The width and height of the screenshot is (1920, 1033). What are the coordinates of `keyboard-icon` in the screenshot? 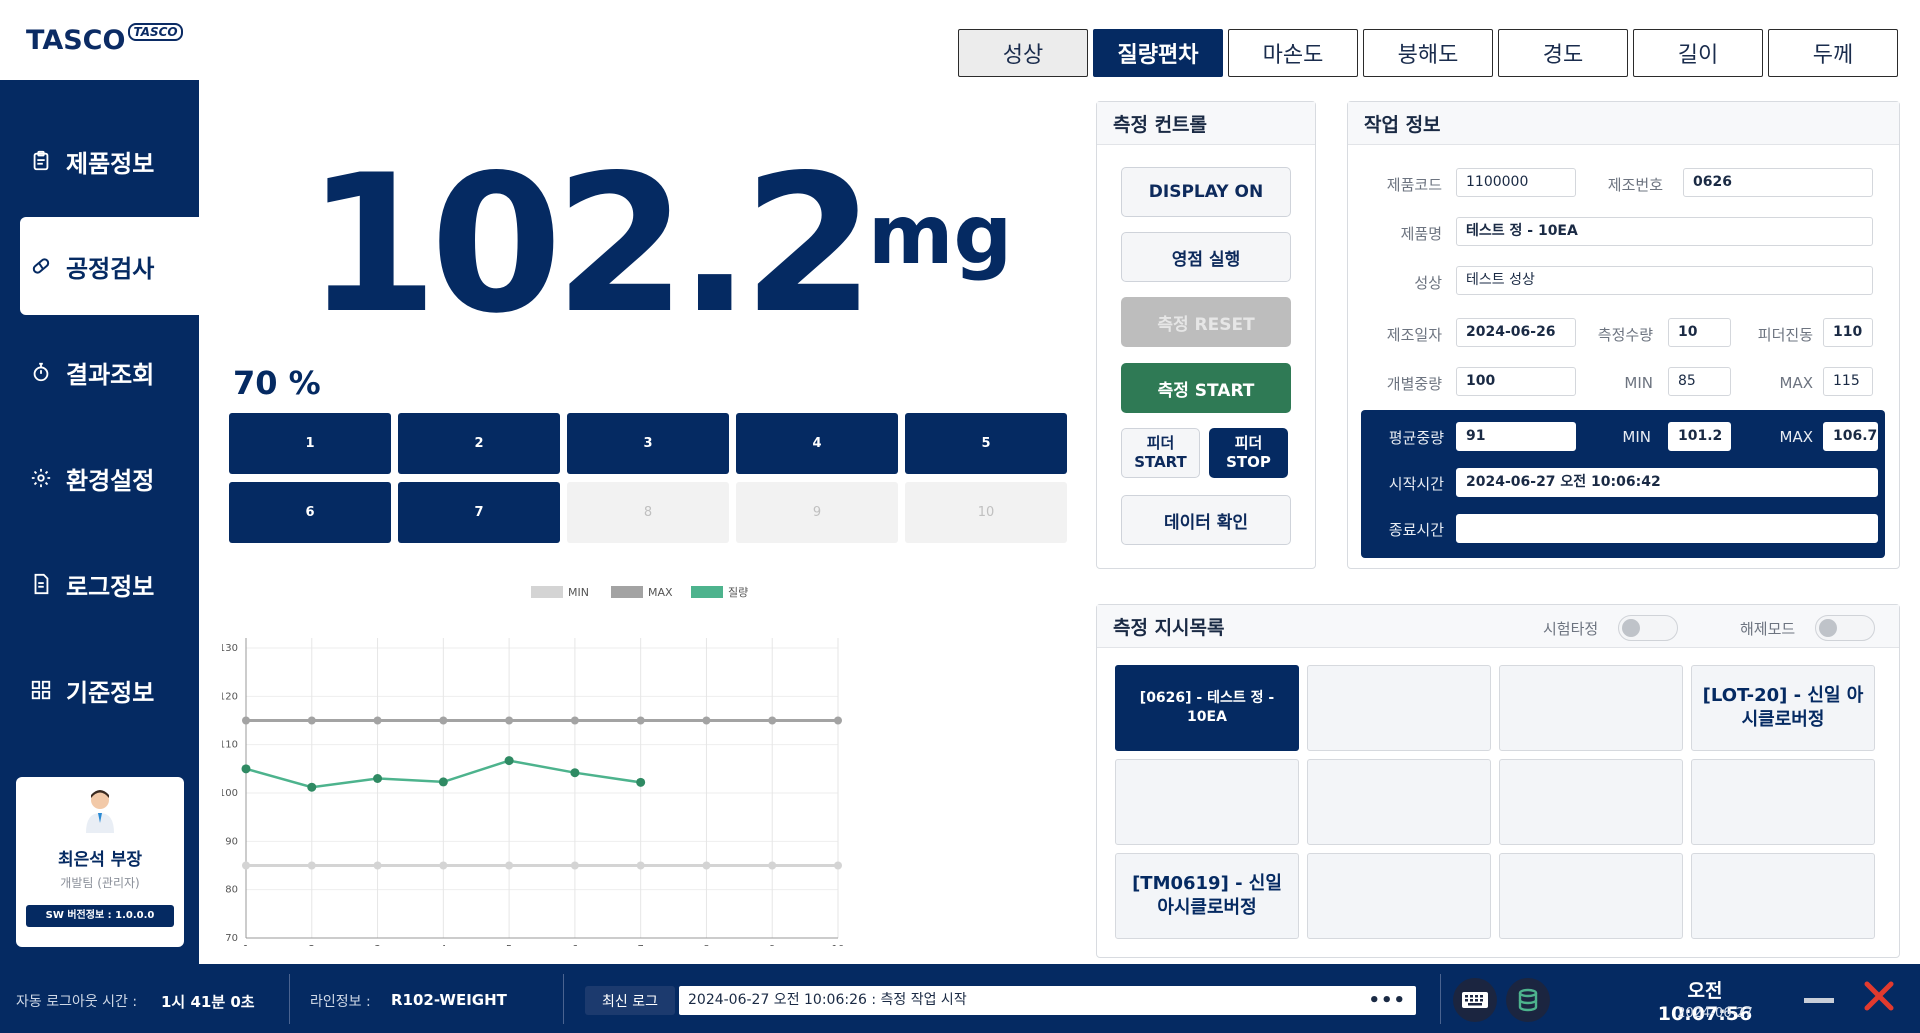 It's located at (1475, 1000).